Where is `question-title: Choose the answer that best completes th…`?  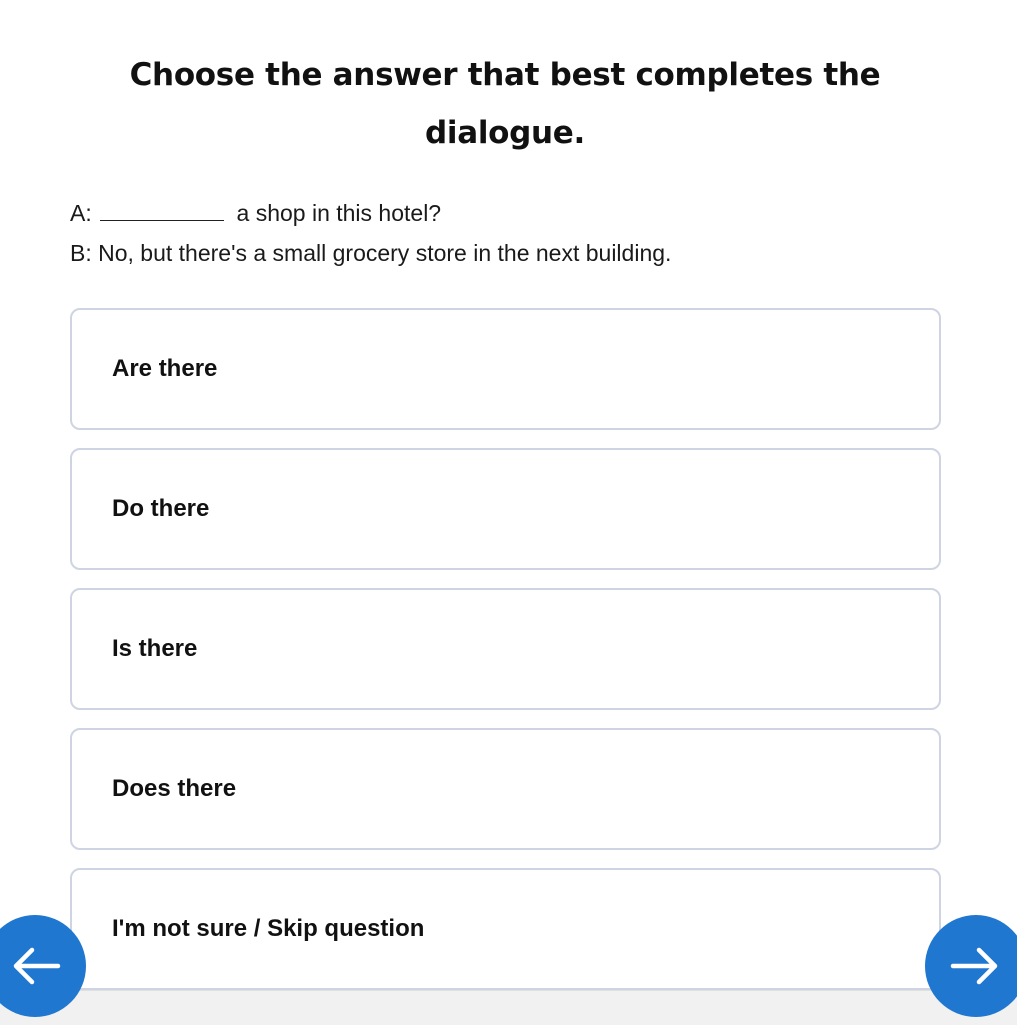 question-title: Choose the answer that best completes th… is located at coordinates (505, 104).